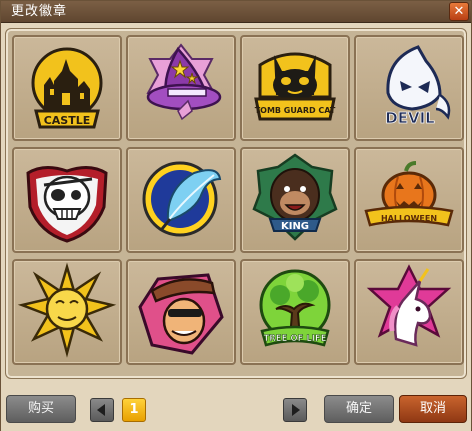  I want to click on badge-slot-unicorn, so click(409, 312).